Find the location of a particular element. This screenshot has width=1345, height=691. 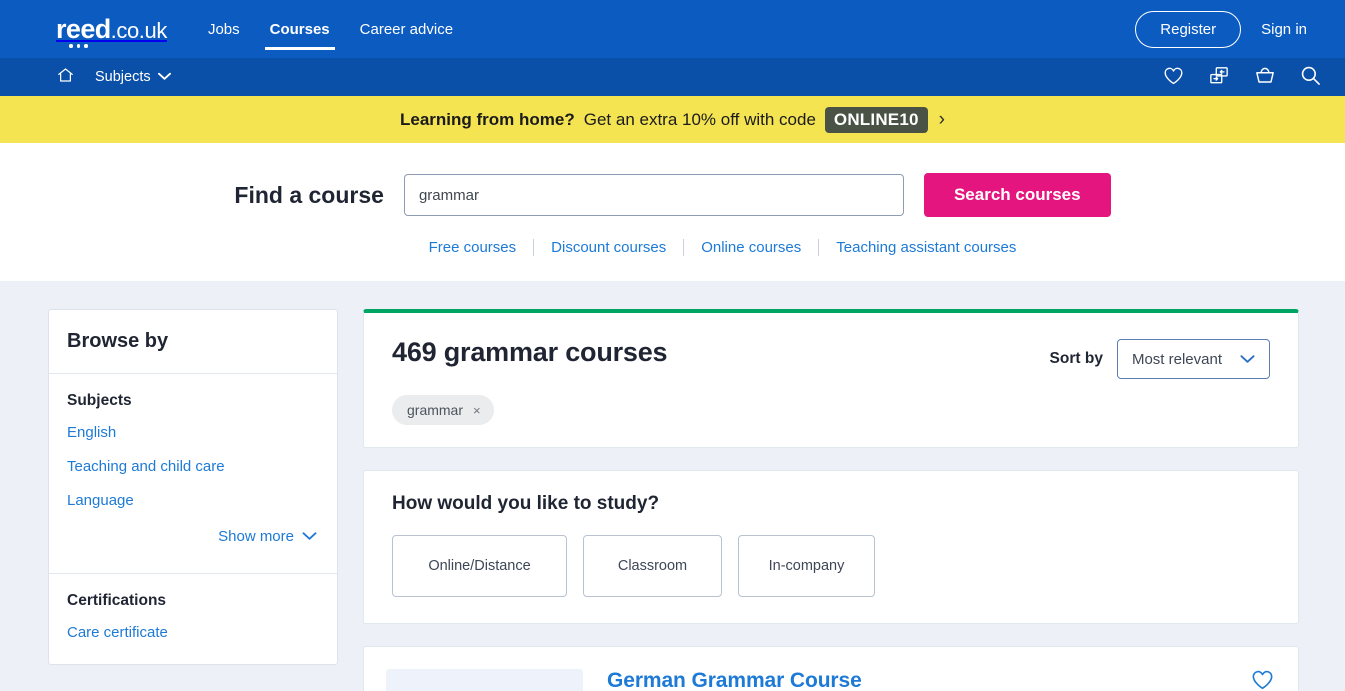

study-mode-heading: How would you like to study? is located at coordinates (526, 503).